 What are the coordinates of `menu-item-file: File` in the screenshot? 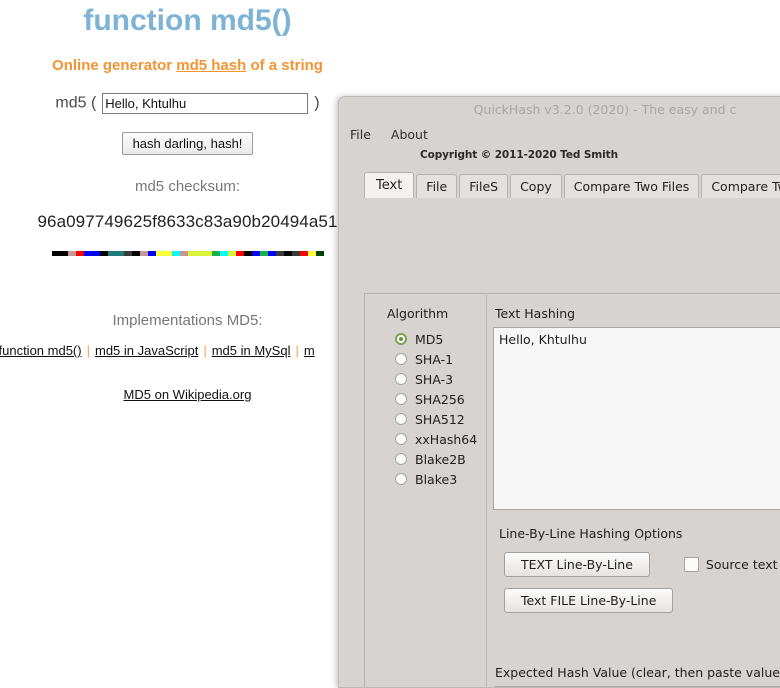 It's located at (360, 134).